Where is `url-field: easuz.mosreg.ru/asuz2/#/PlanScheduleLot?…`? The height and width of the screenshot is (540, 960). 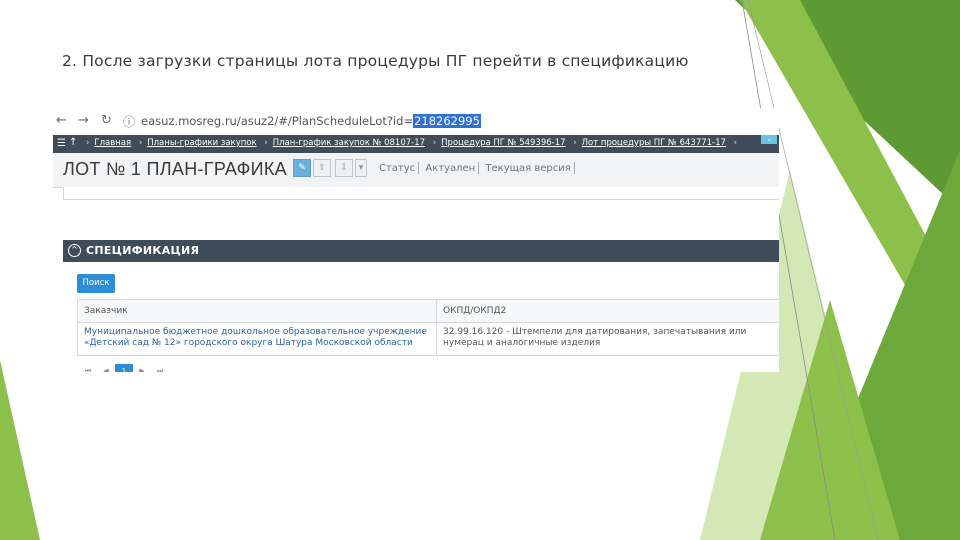 url-field: easuz.mosreg.ru/asuz2/#/PlanScheduleLot?… is located at coordinates (311, 121).